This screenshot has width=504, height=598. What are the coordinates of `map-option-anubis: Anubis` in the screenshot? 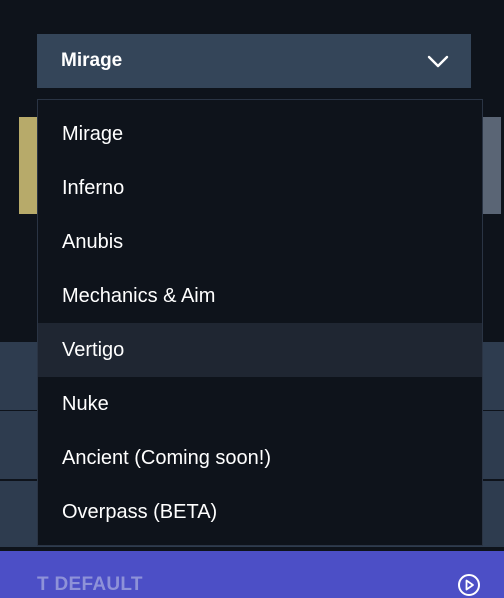 It's located at (260, 242).